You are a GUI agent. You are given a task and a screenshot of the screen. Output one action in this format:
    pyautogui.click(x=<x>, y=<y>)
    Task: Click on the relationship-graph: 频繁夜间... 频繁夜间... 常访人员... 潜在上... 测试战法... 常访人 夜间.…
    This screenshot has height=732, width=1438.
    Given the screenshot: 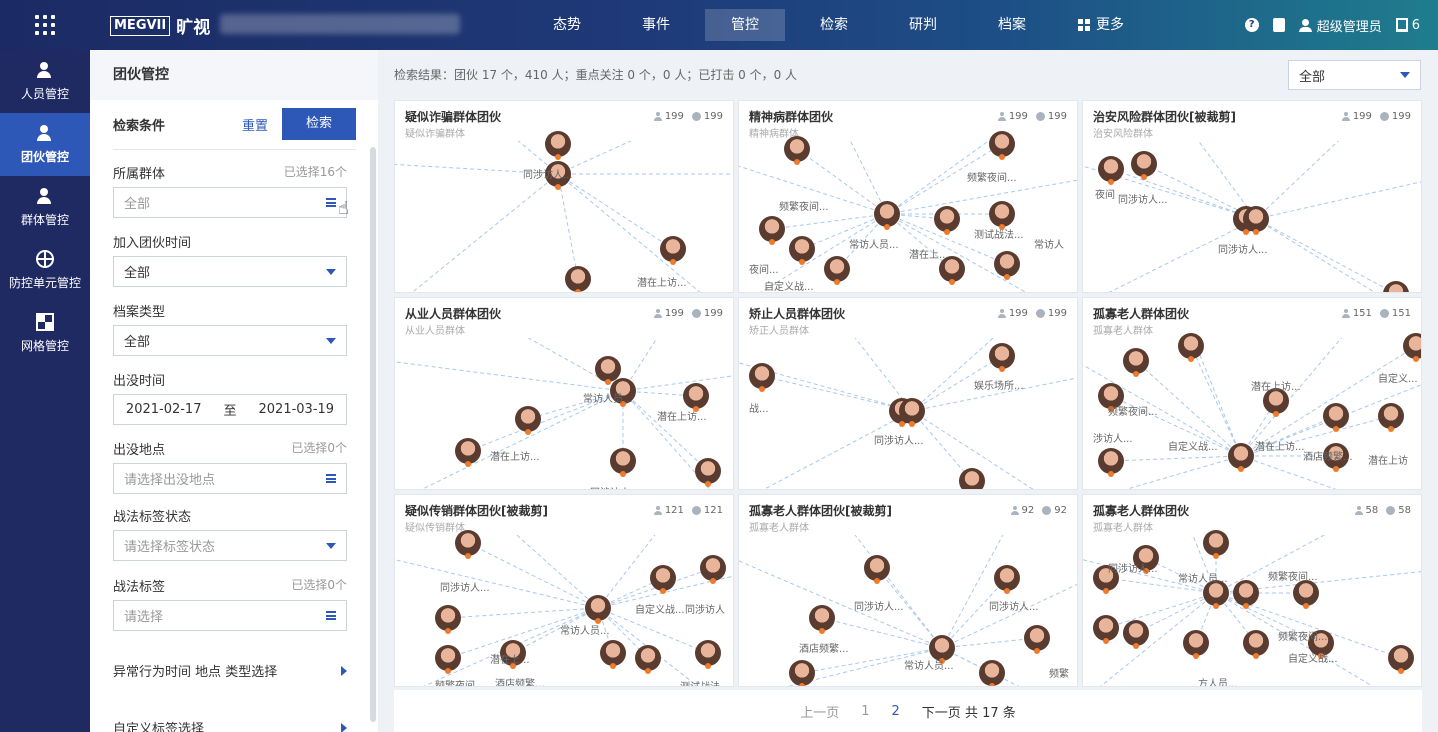 What is the action you would take?
    pyautogui.click(x=908, y=207)
    